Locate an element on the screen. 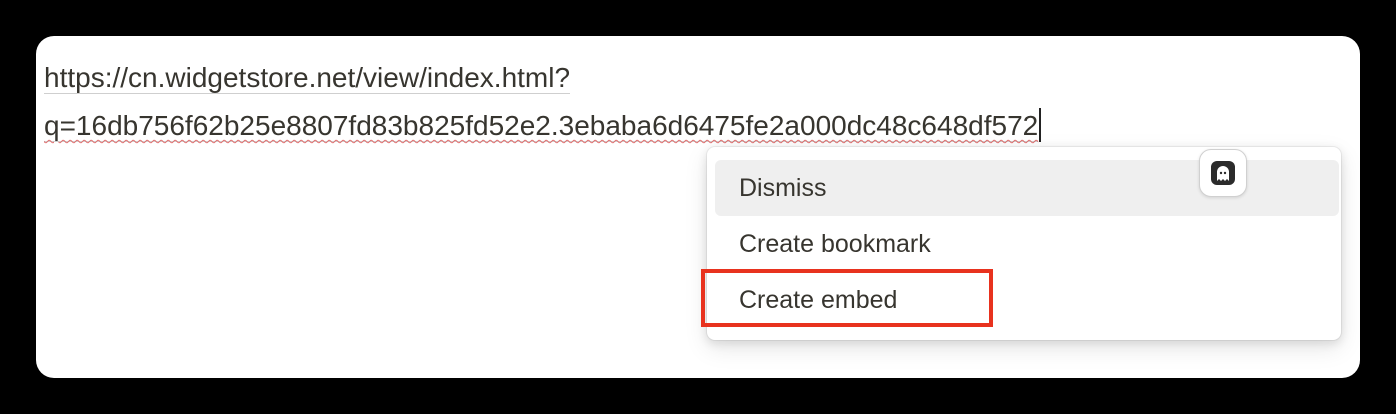 This screenshot has height=414, width=1396. menu-item-create-embed: Create embed is located at coordinates (1027, 300).